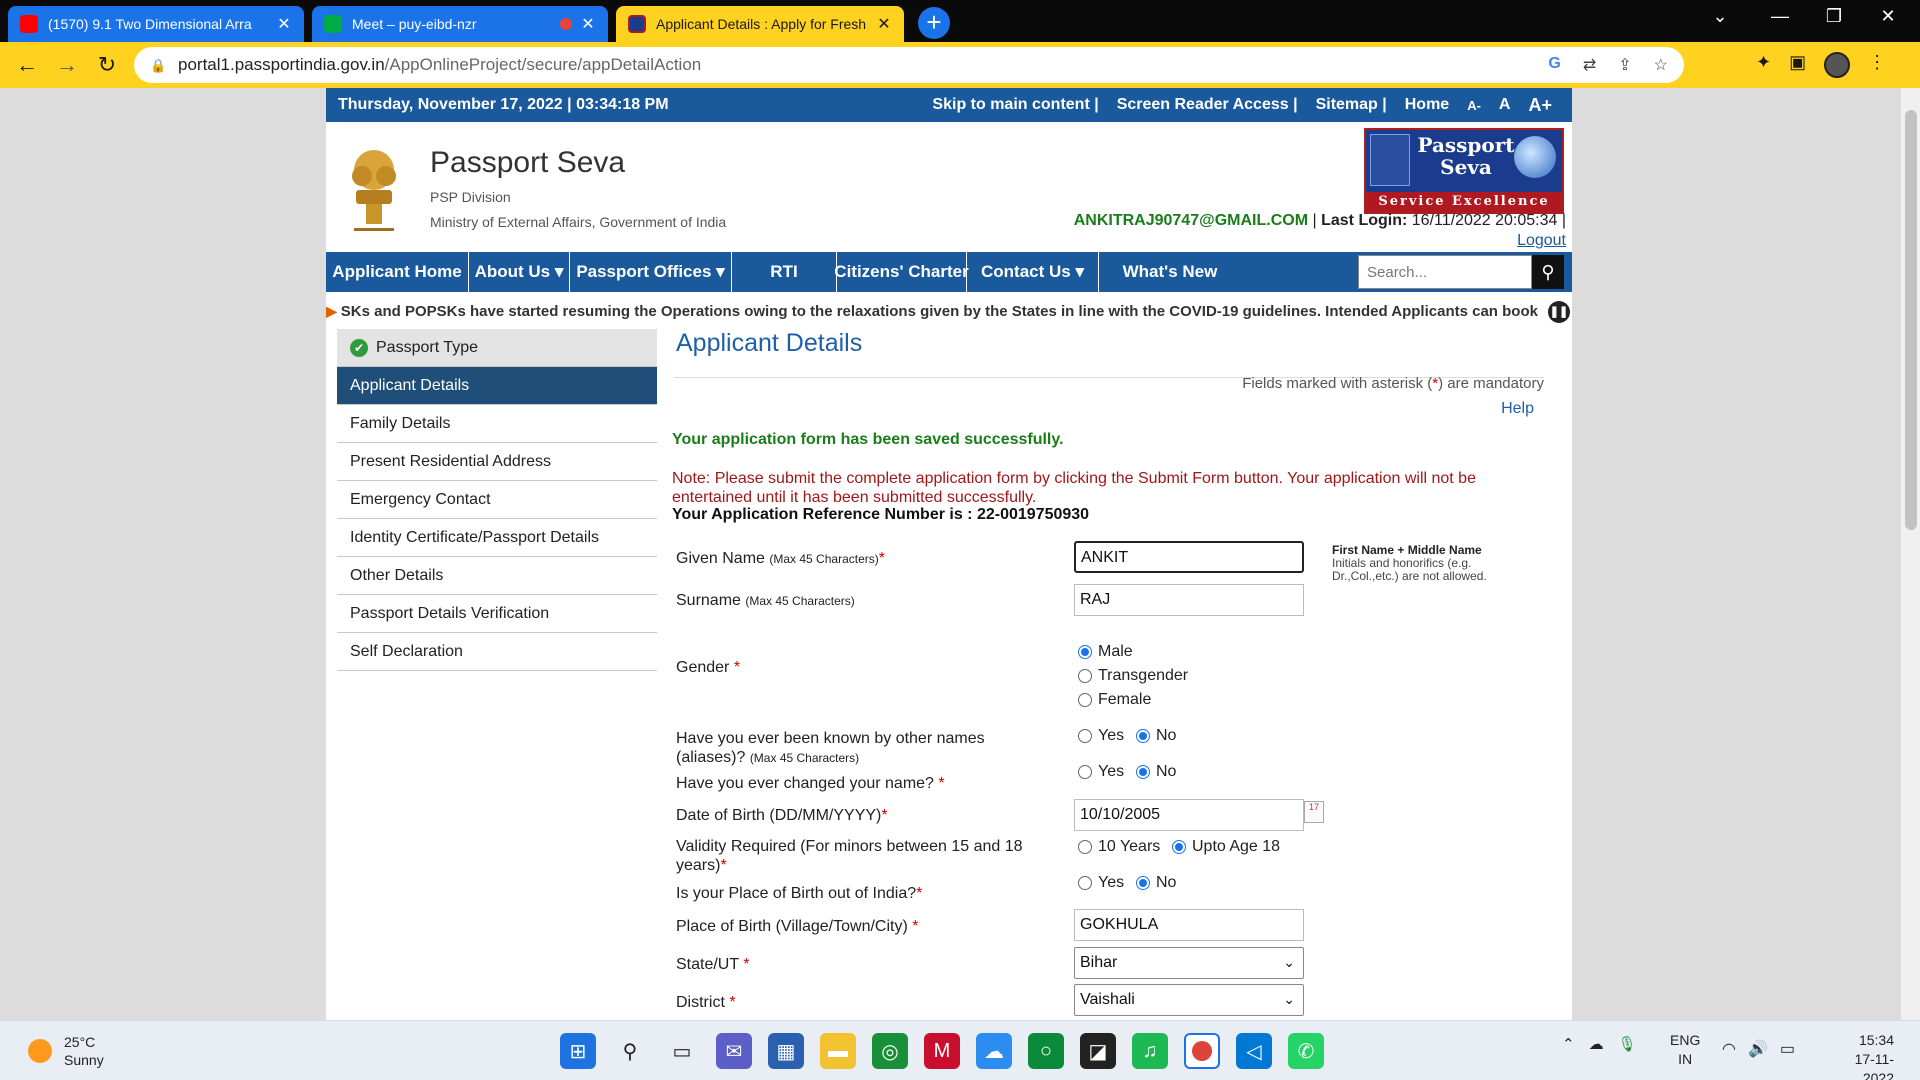 This screenshot has width=1920, height=1080. Describe the element at coordinates (67, 65) in the screenshot. I see `forward-button: →` at that location.